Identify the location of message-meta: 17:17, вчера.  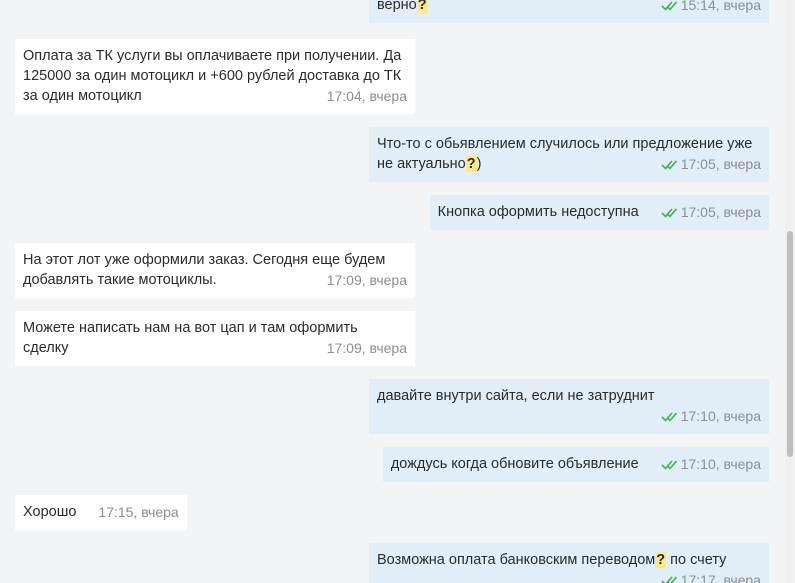
(711, 576).